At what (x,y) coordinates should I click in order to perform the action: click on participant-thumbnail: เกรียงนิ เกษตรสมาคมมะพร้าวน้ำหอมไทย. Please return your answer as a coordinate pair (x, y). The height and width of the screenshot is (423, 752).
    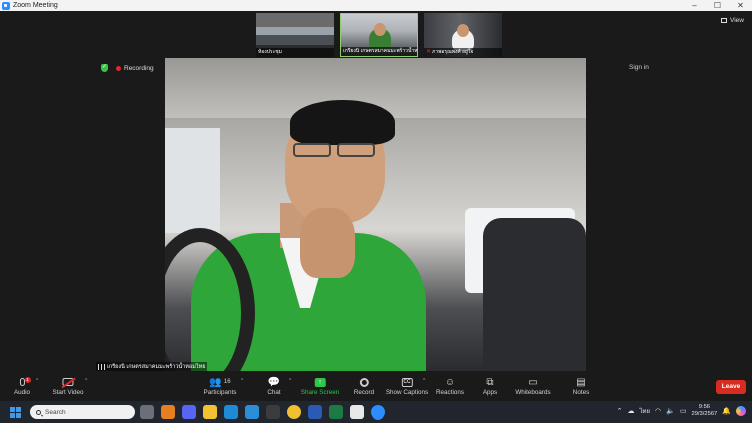
    Looking at the image, I should click on (379, 35).